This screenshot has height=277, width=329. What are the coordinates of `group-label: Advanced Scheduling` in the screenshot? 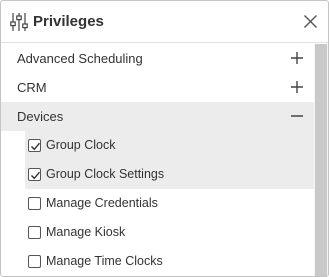 It's located at (80, 58).